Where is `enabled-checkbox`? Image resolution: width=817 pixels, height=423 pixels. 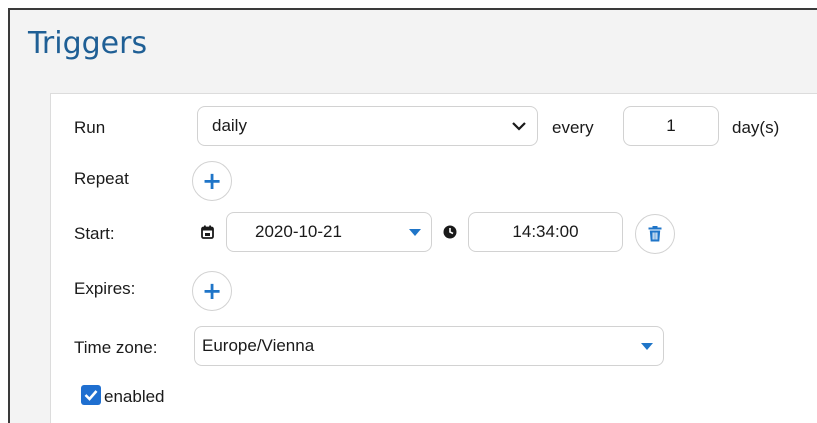 enabled-checkbox is located at coordinates (91, 395).